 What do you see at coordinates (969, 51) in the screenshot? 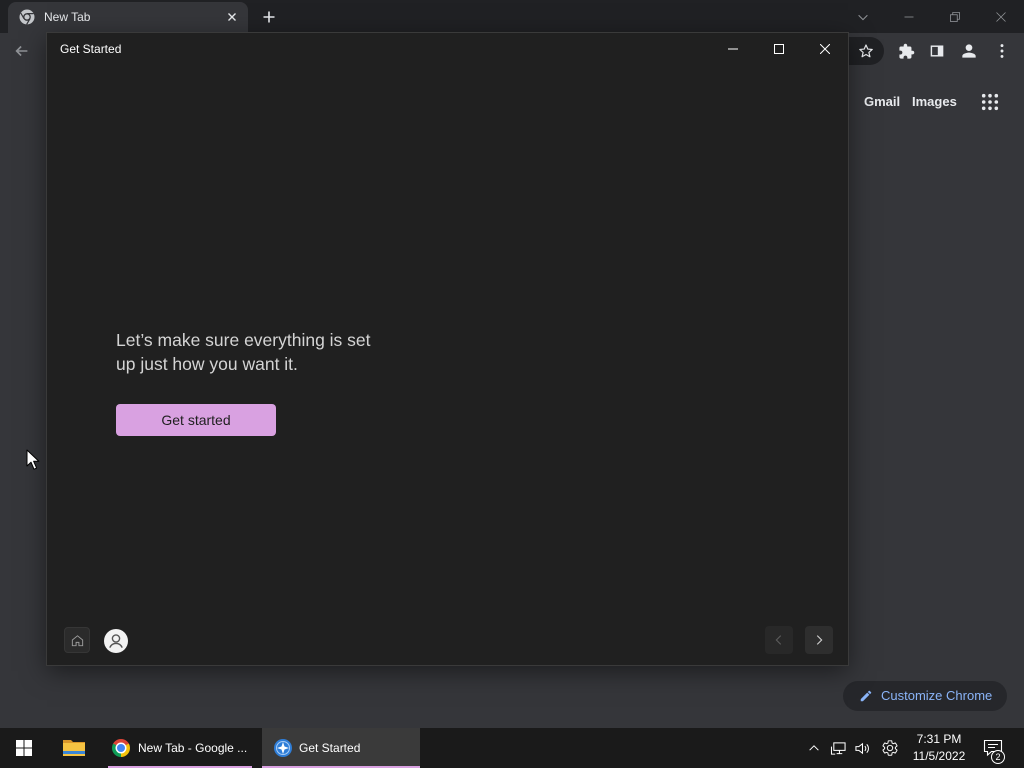
I see `profile-icon` at bounding box center [969, 51].